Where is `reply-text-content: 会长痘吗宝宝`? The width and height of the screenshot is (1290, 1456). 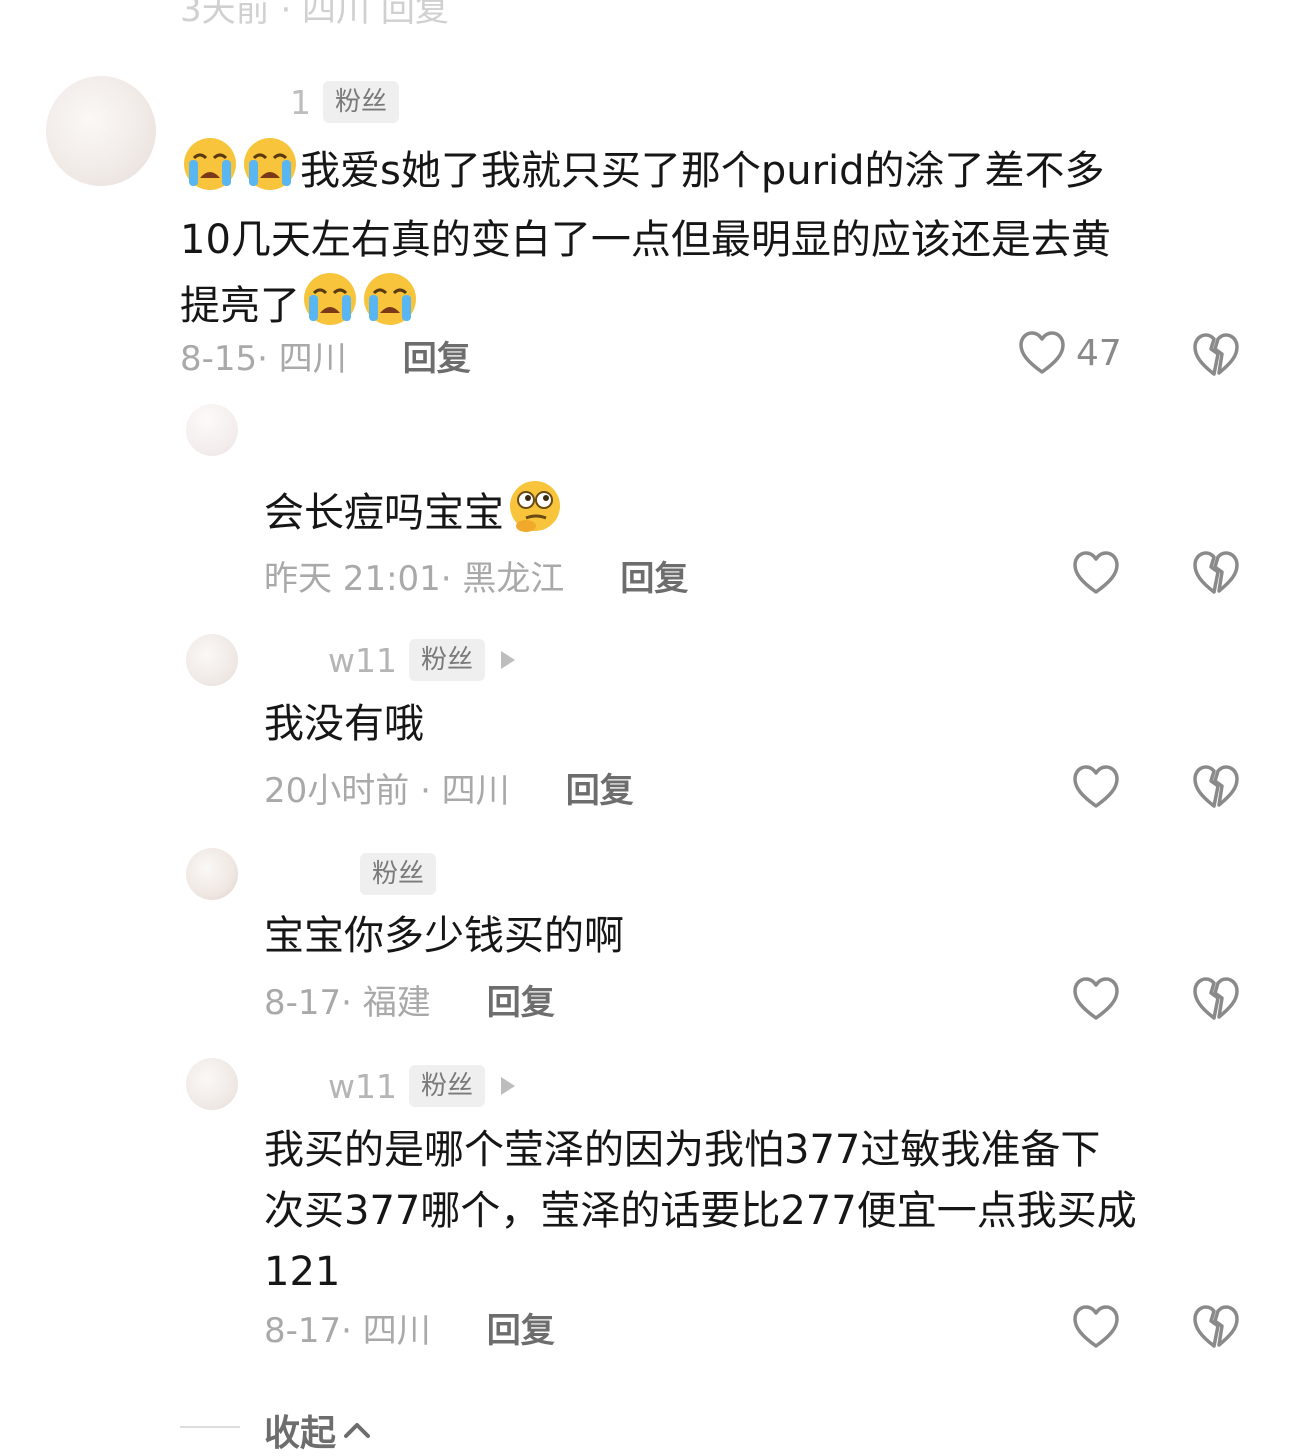 reply-text-content: 会长痘吗宝宝 is located at coordinates (384, 513).